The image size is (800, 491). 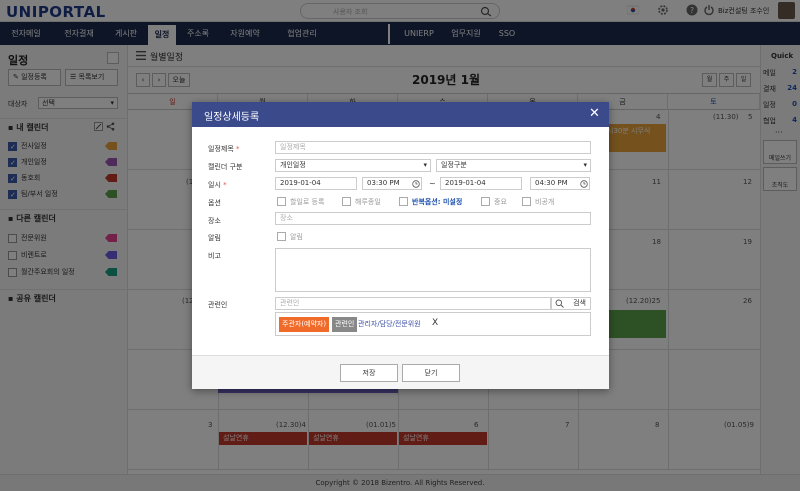 What do you see at coordinates (433, 218) in the screenshot?
I see `location-input: 장소` at bounding box center [433, 218].